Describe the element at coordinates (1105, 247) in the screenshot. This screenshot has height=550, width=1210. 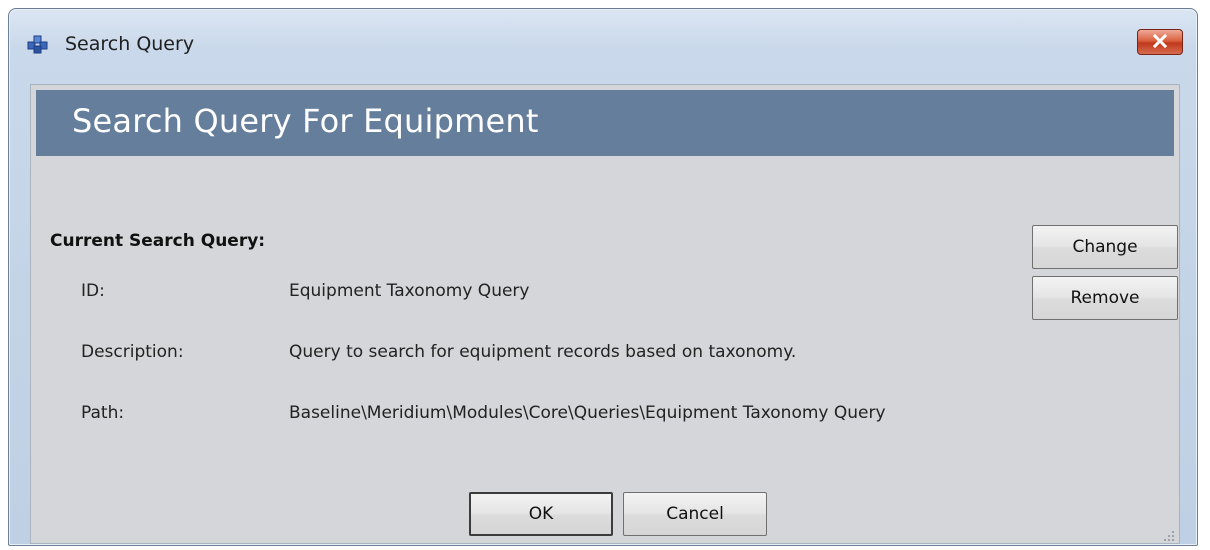
I see `change-button: Change` at that location.